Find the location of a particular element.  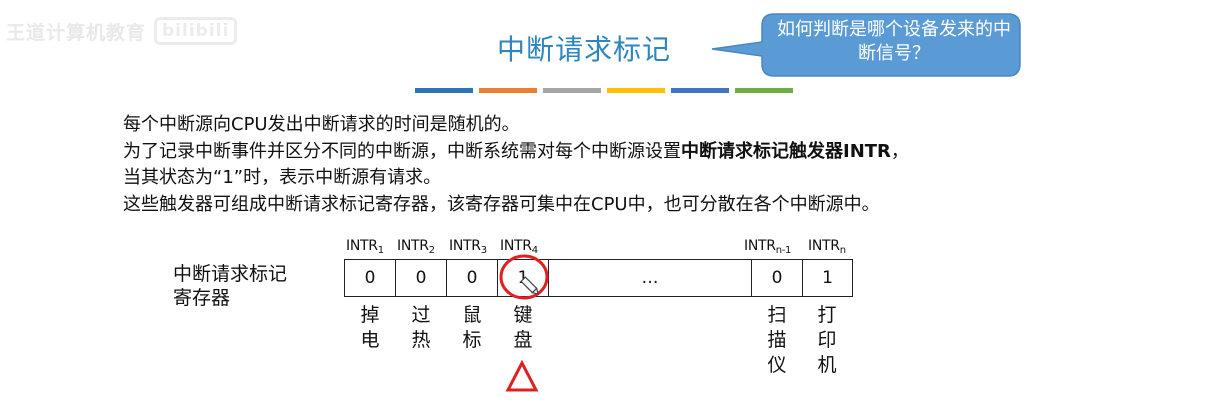

bilibili-logo-icon: bilibili is located at coordinates (196, 31).